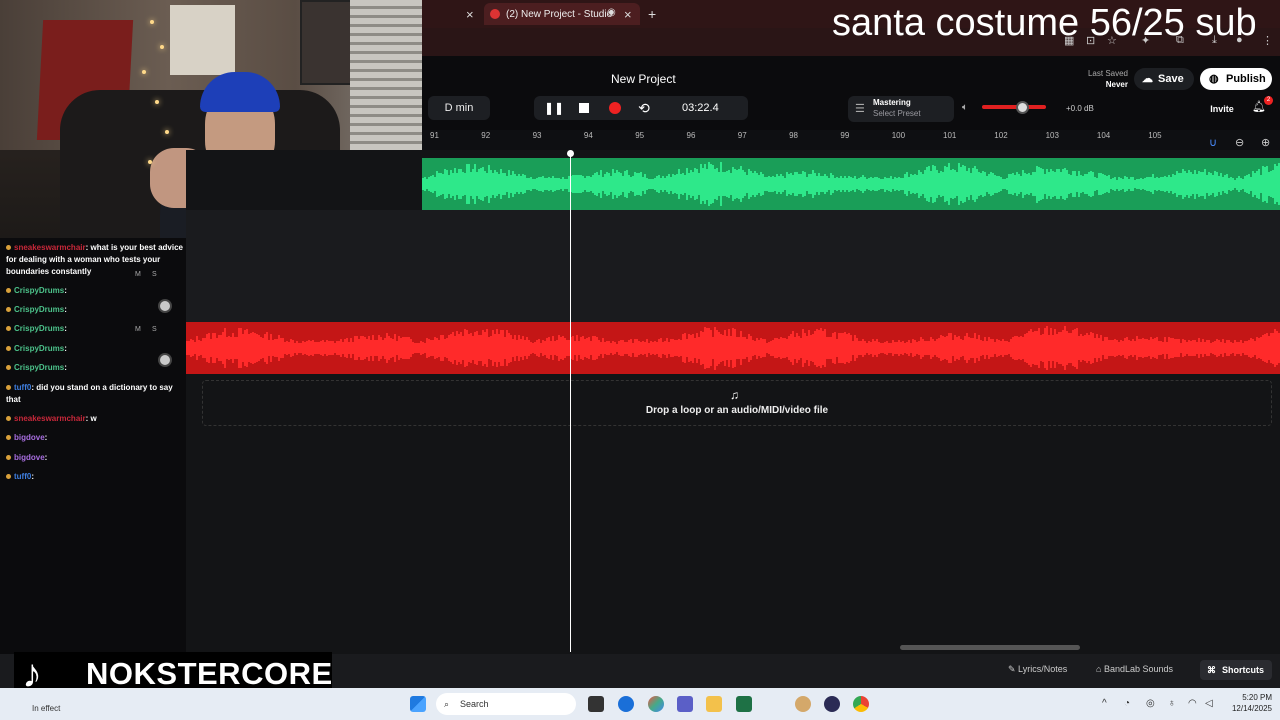 This screenshot has height=720, width=1280. I want to click on last-saved-label: Last Saved, so click(1107, 73).